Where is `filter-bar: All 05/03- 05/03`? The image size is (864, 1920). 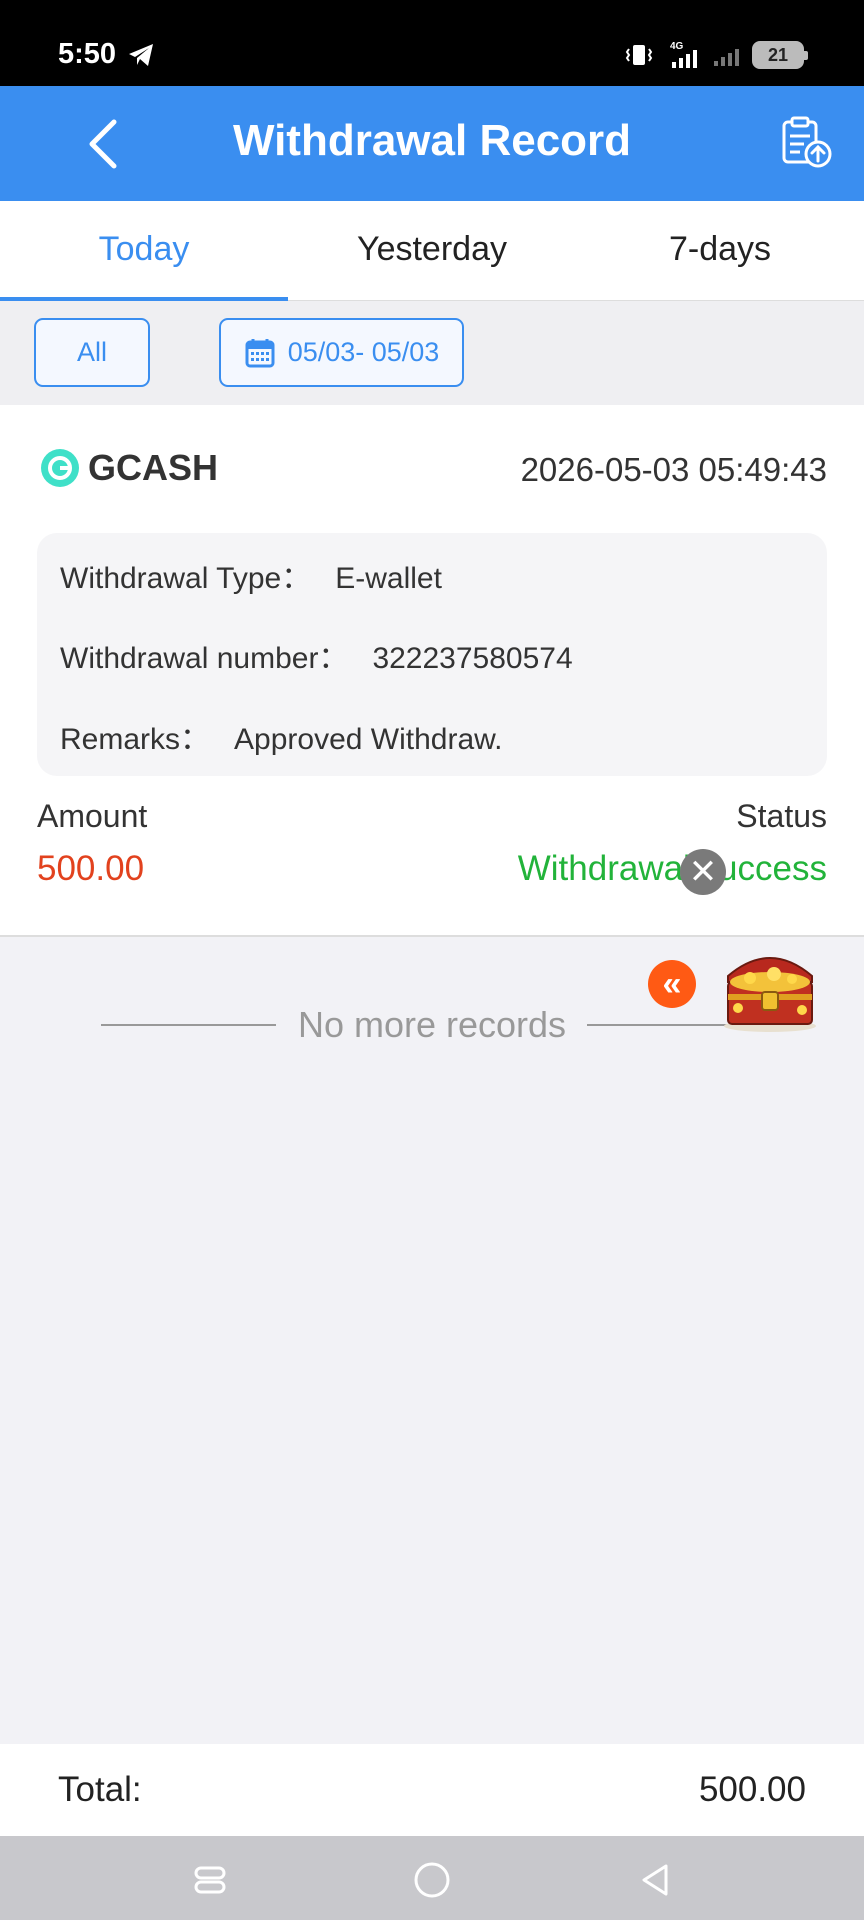 filter-bar: All 05/03- 05/03 is located at coordinates (432, 353).